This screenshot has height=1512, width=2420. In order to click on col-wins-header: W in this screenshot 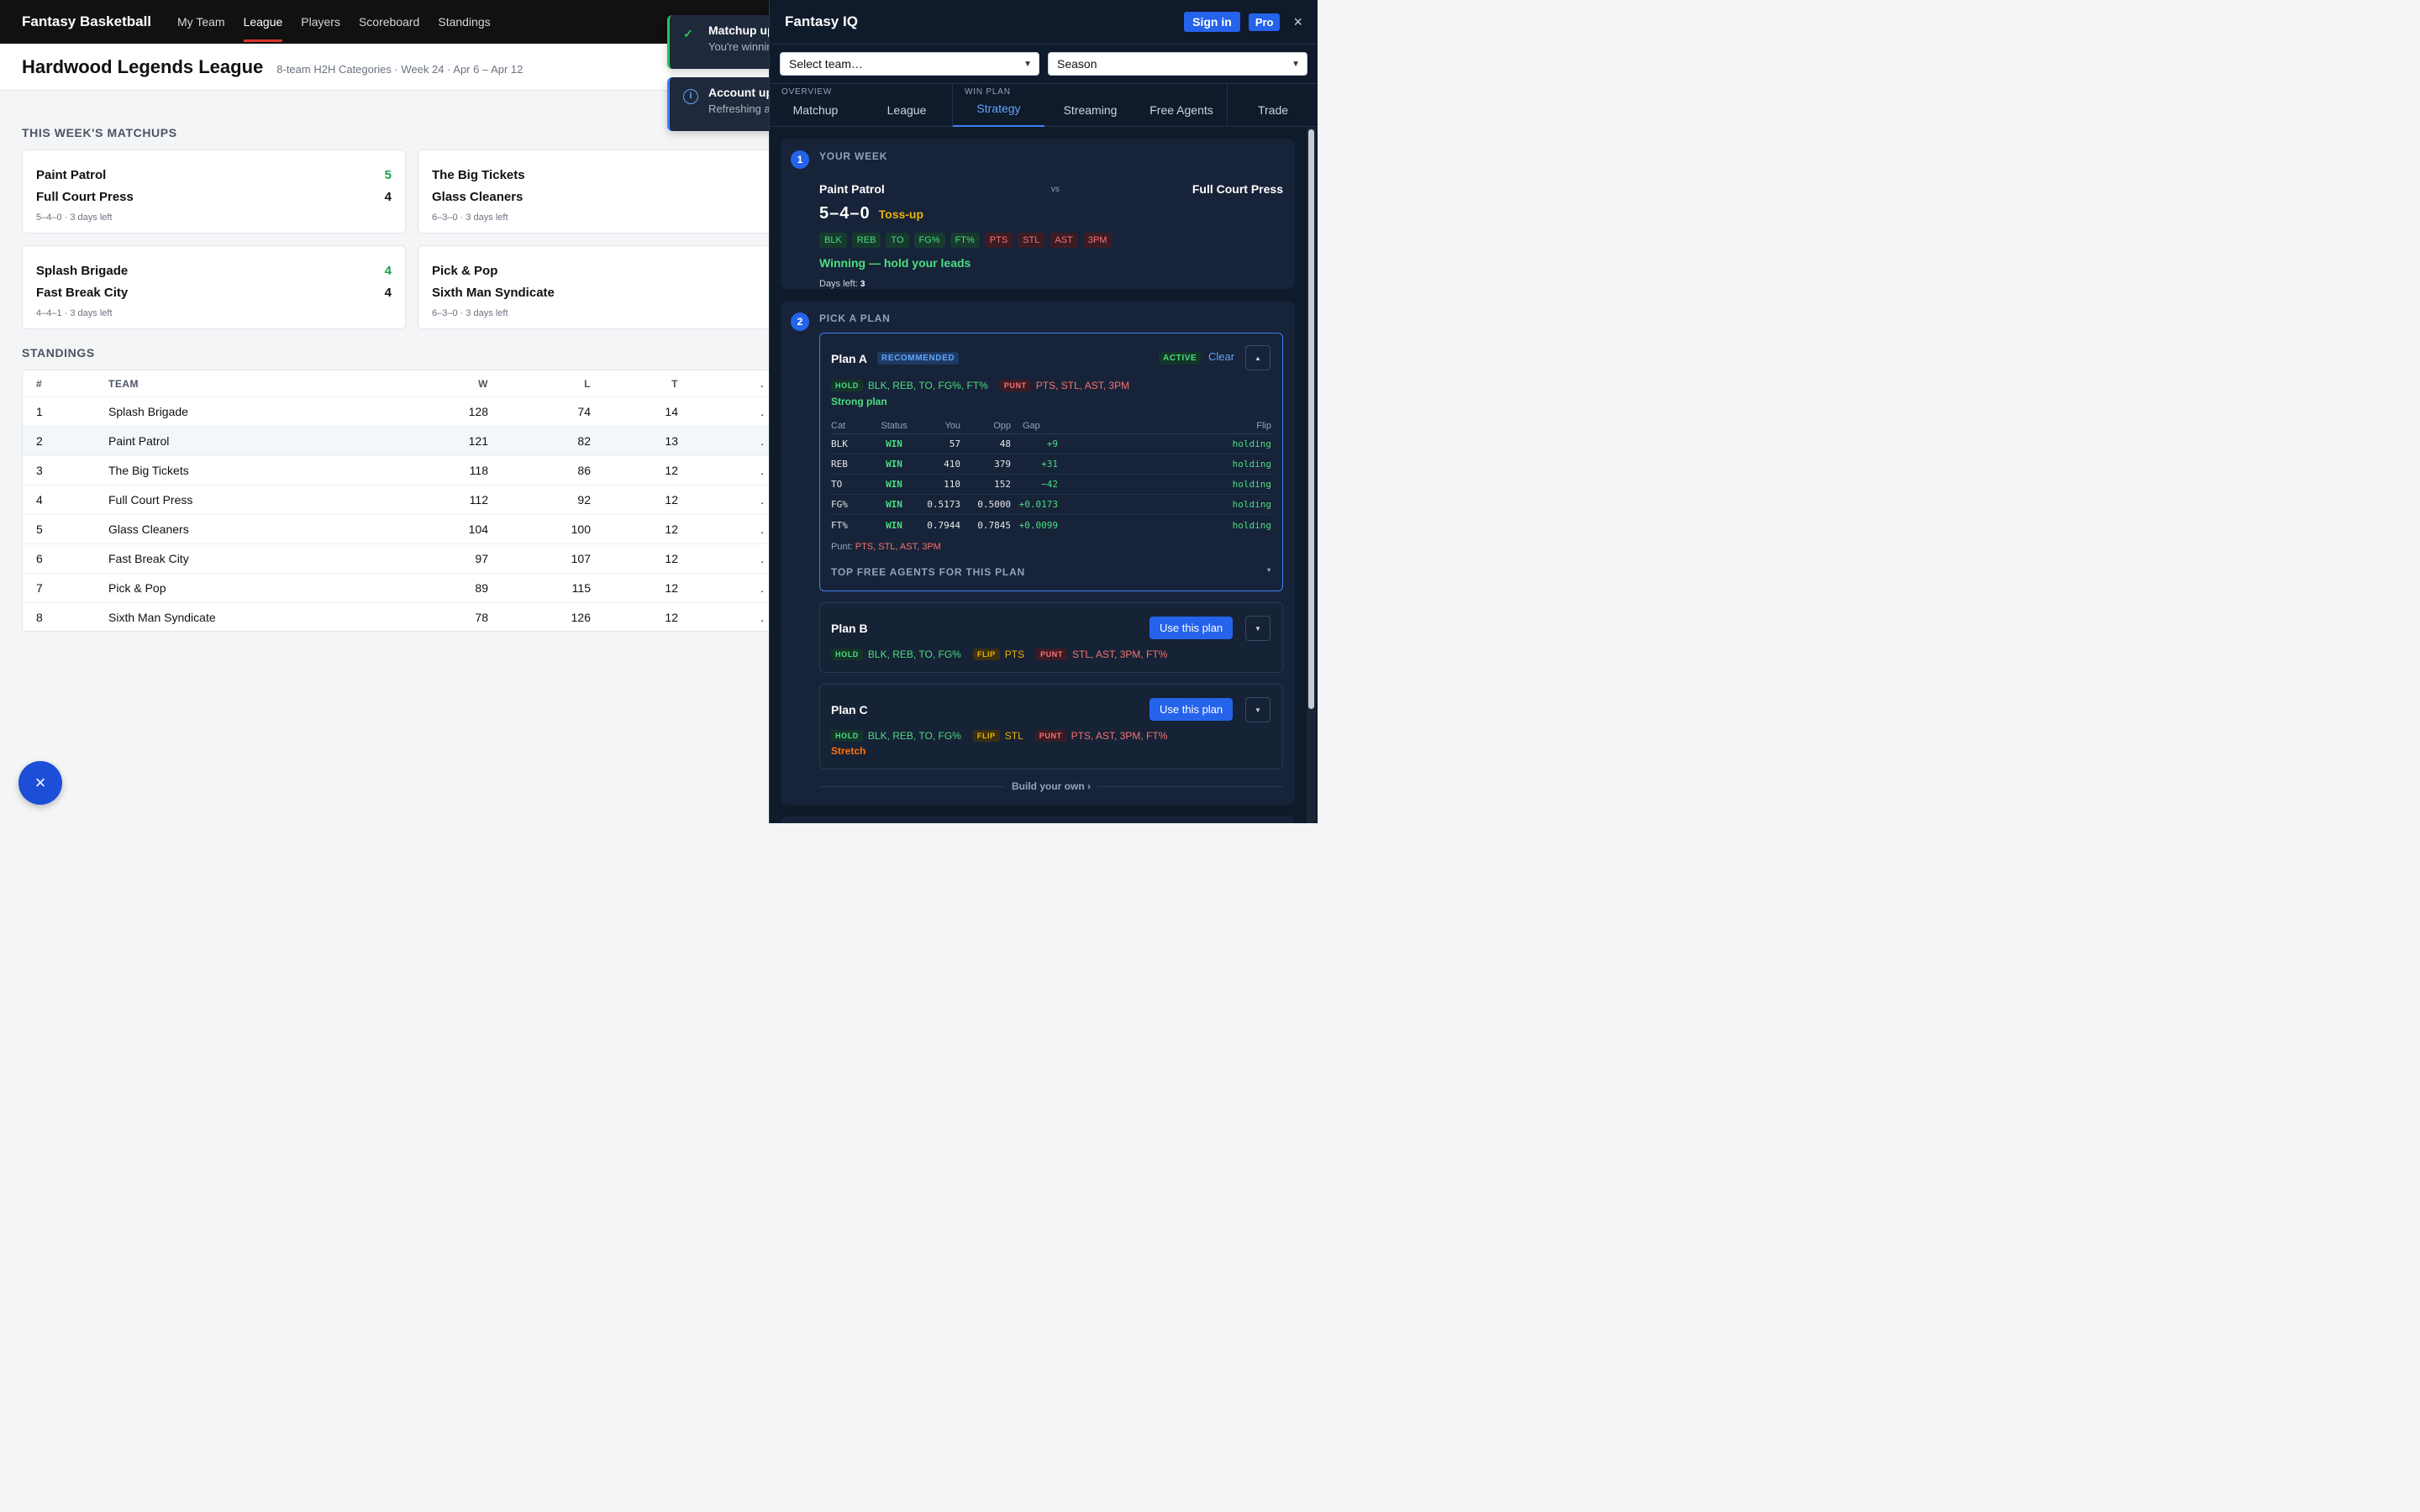, I will do `click(445, 384)`.